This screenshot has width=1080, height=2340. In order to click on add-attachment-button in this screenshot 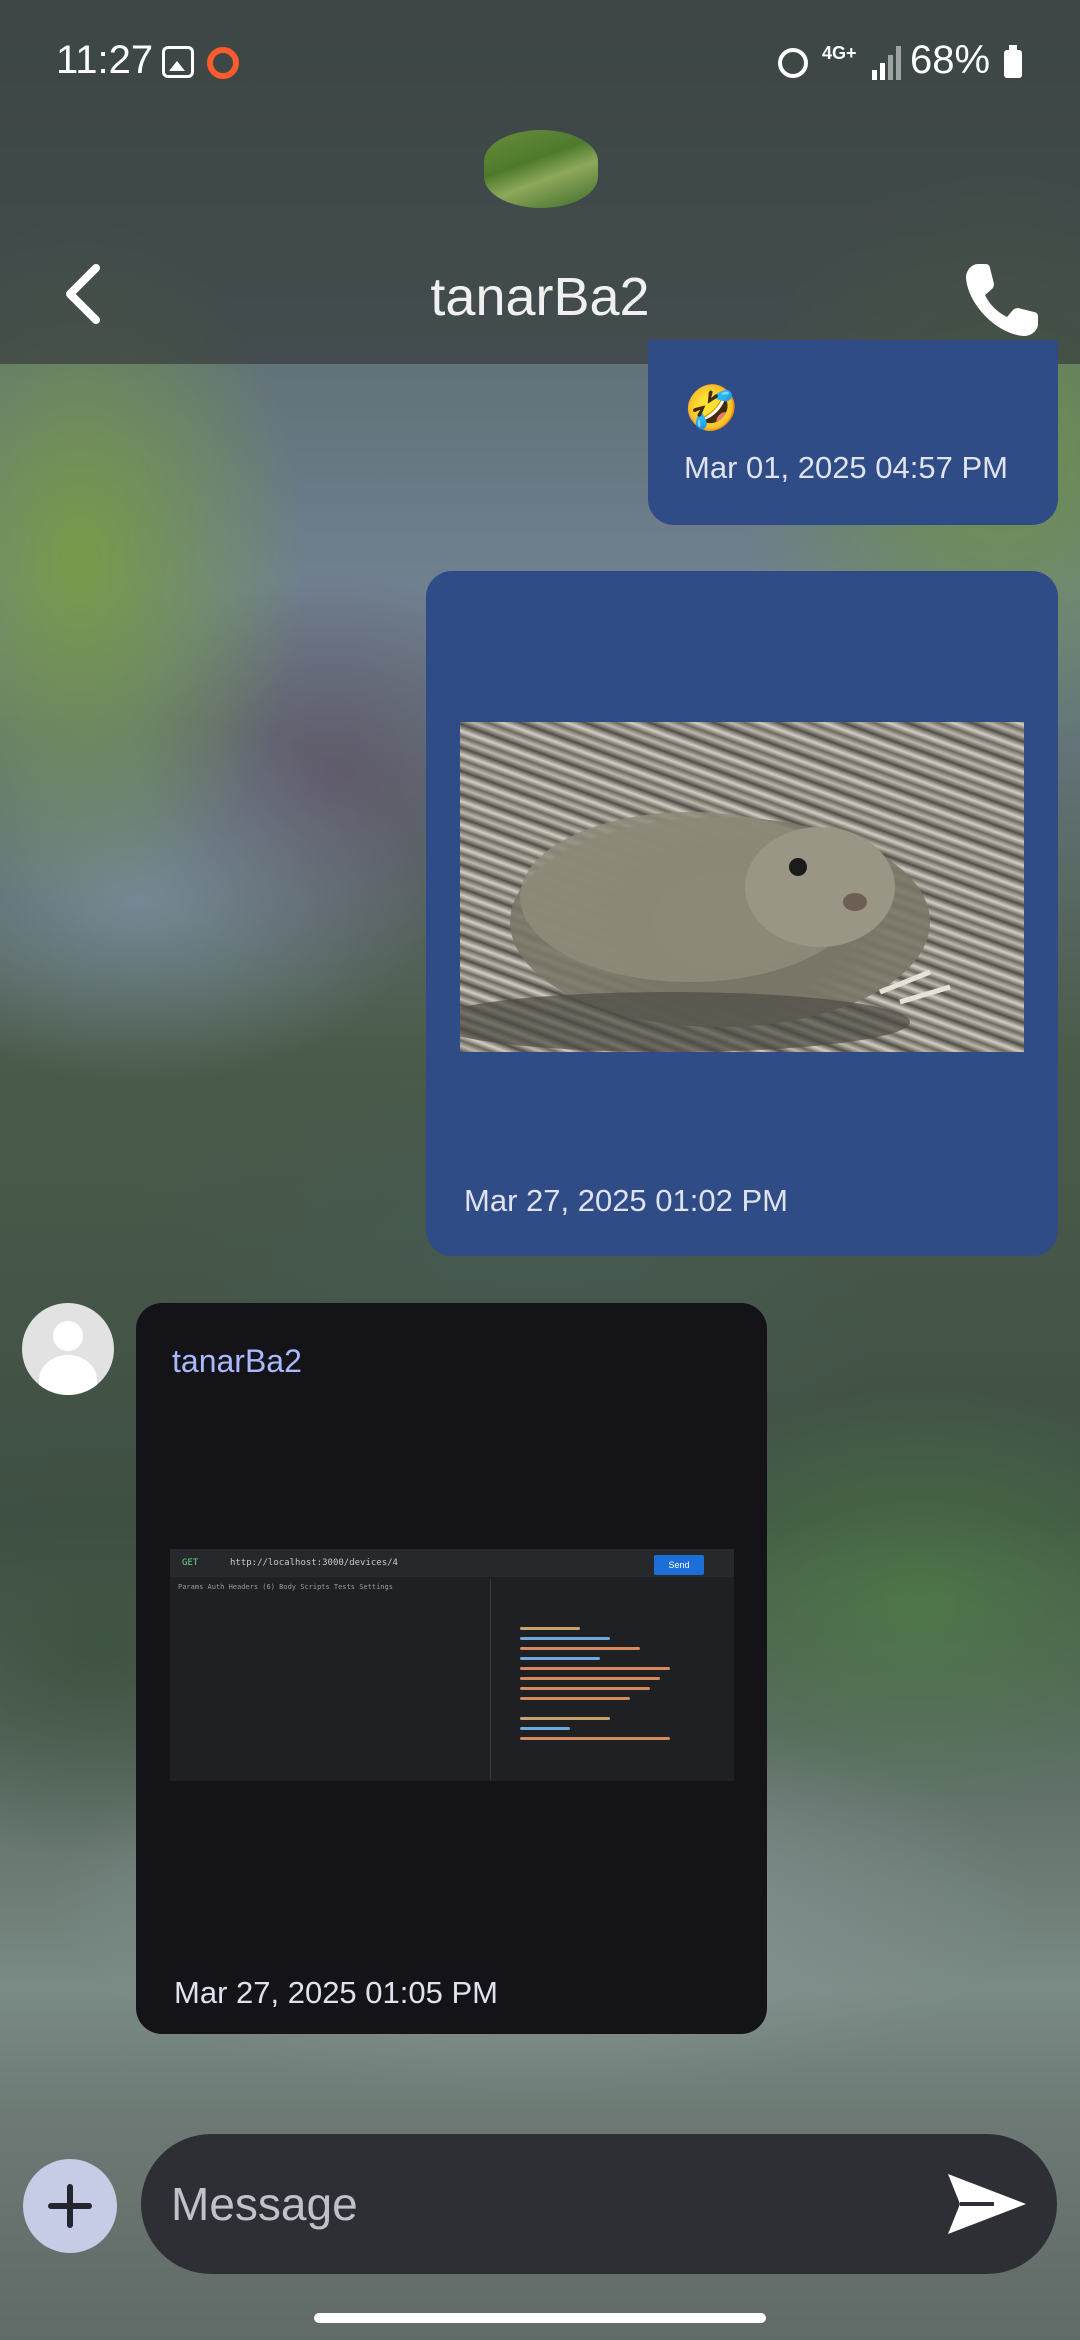, I will do `click(70, 2206)`.